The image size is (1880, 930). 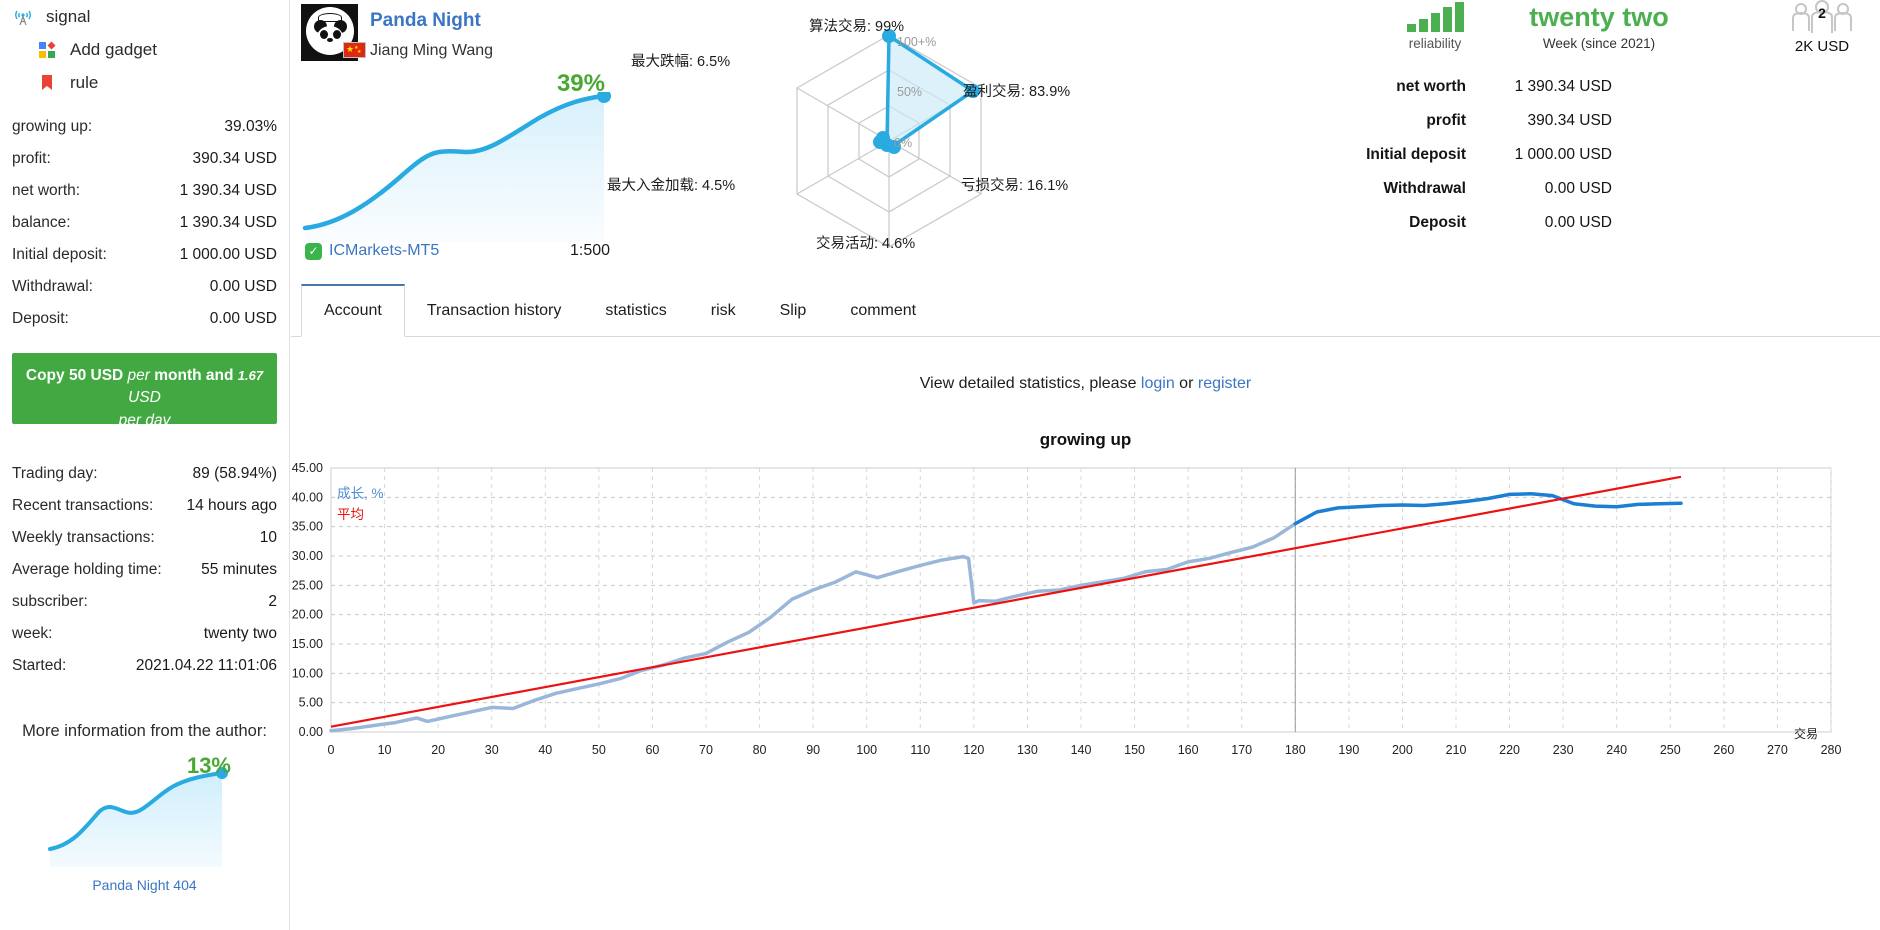 What do you see at coordinates (59, 254) in the screenshot?
I see `stat-label: Initial deposit:` at bounding box center [59, 254].